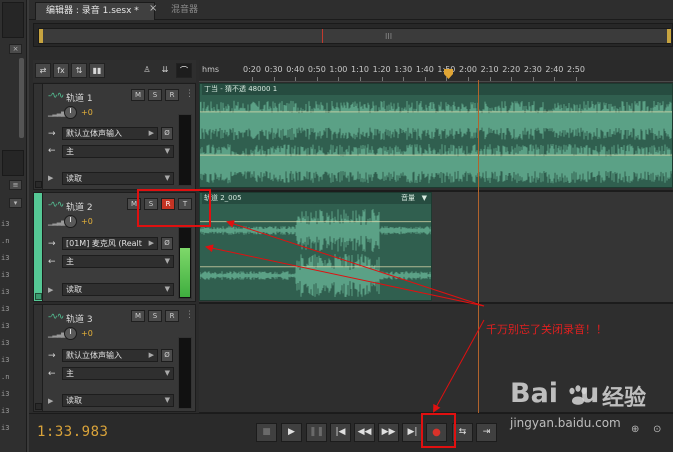 The height and width of the screenshot is (452, 673). What do you see at coordinates (624, 398) in the screenshot?
I see `watermark-title: 经验` at bounding box center [624, 398].